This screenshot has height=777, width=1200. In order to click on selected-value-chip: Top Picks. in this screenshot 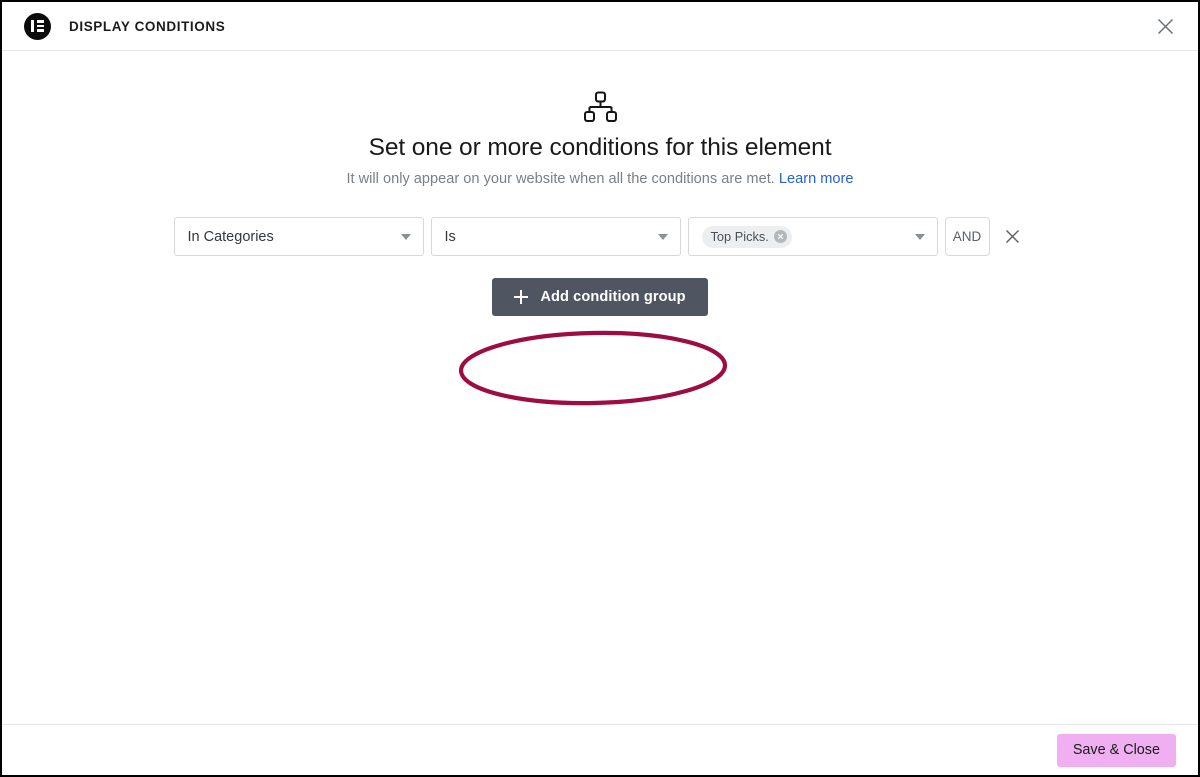, I will do `click(746, 236)`.